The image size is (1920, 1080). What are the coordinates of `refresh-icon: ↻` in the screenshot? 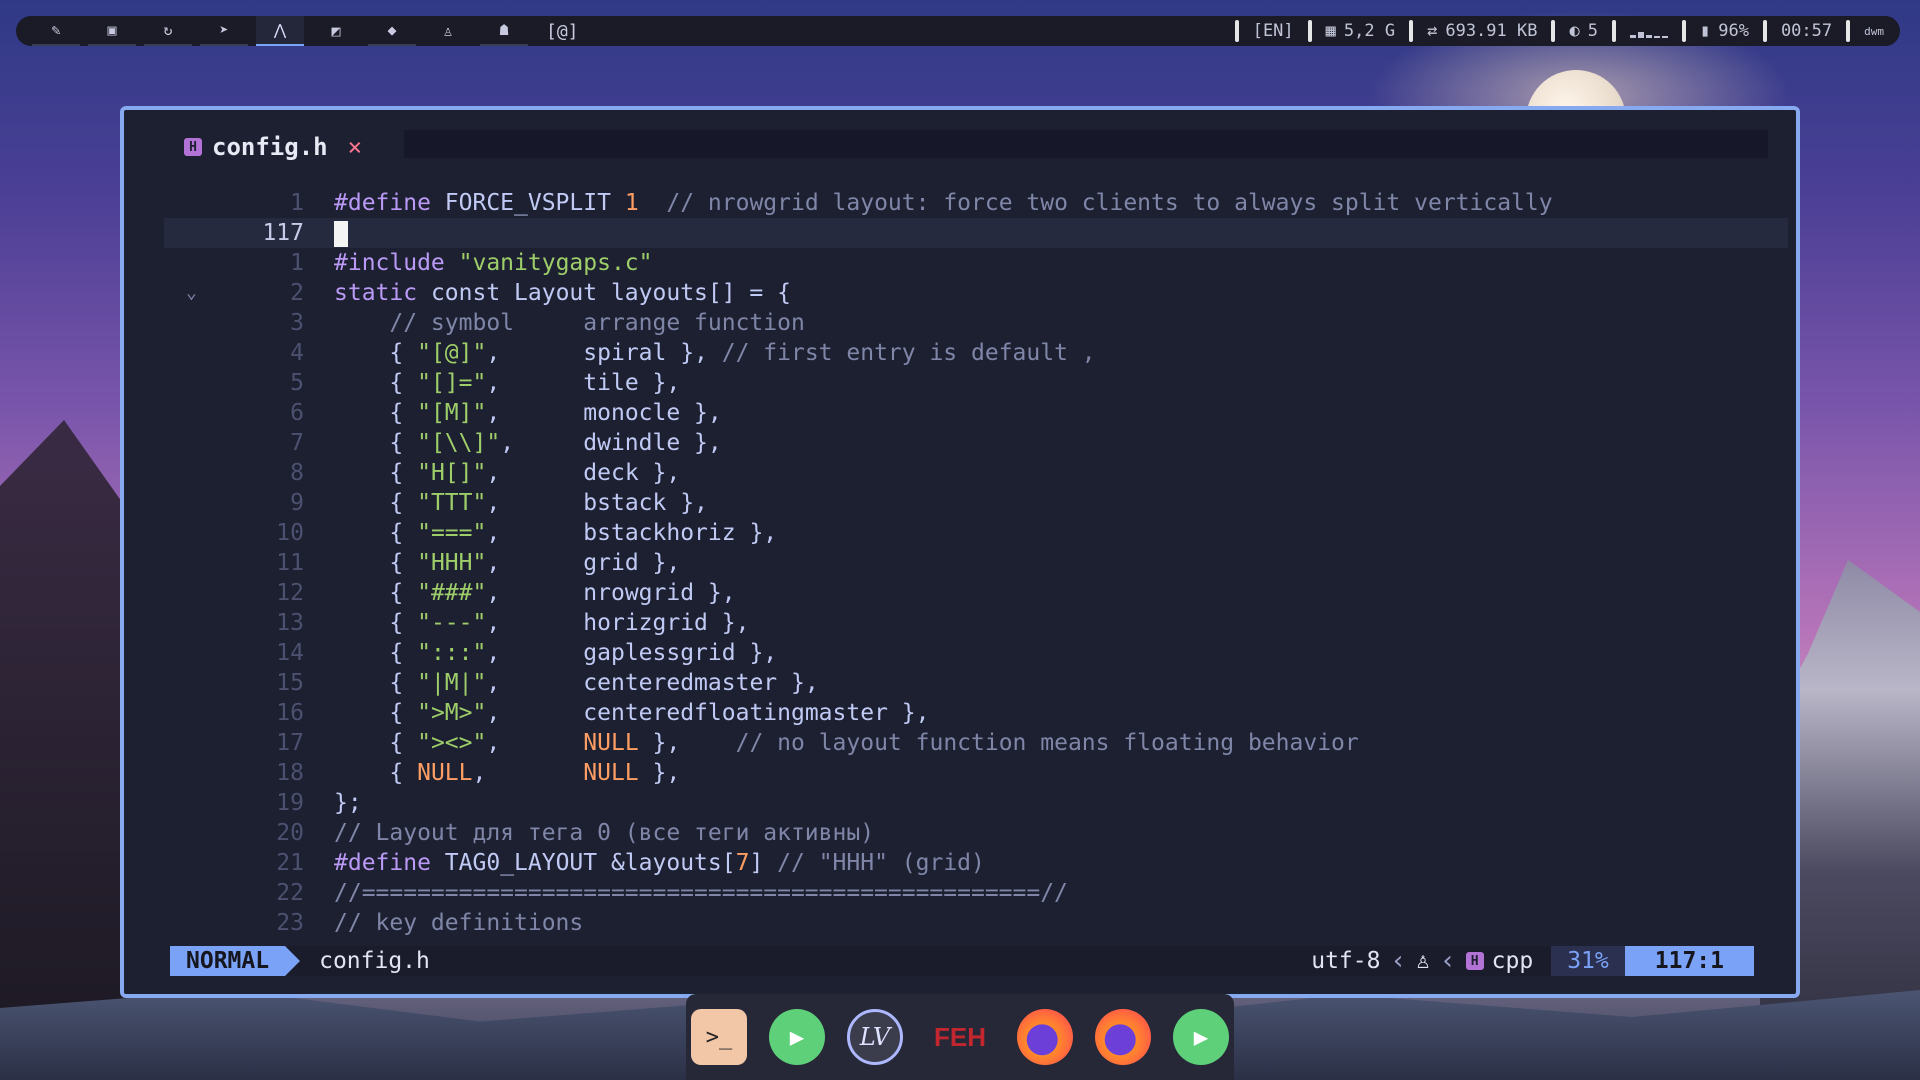 It's located at (168, 30).